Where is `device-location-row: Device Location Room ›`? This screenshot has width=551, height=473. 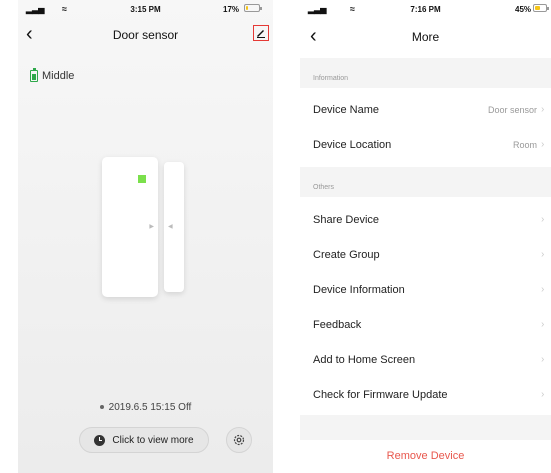
device-location-row: Device Location Room › is located at coordinates (425, 144).